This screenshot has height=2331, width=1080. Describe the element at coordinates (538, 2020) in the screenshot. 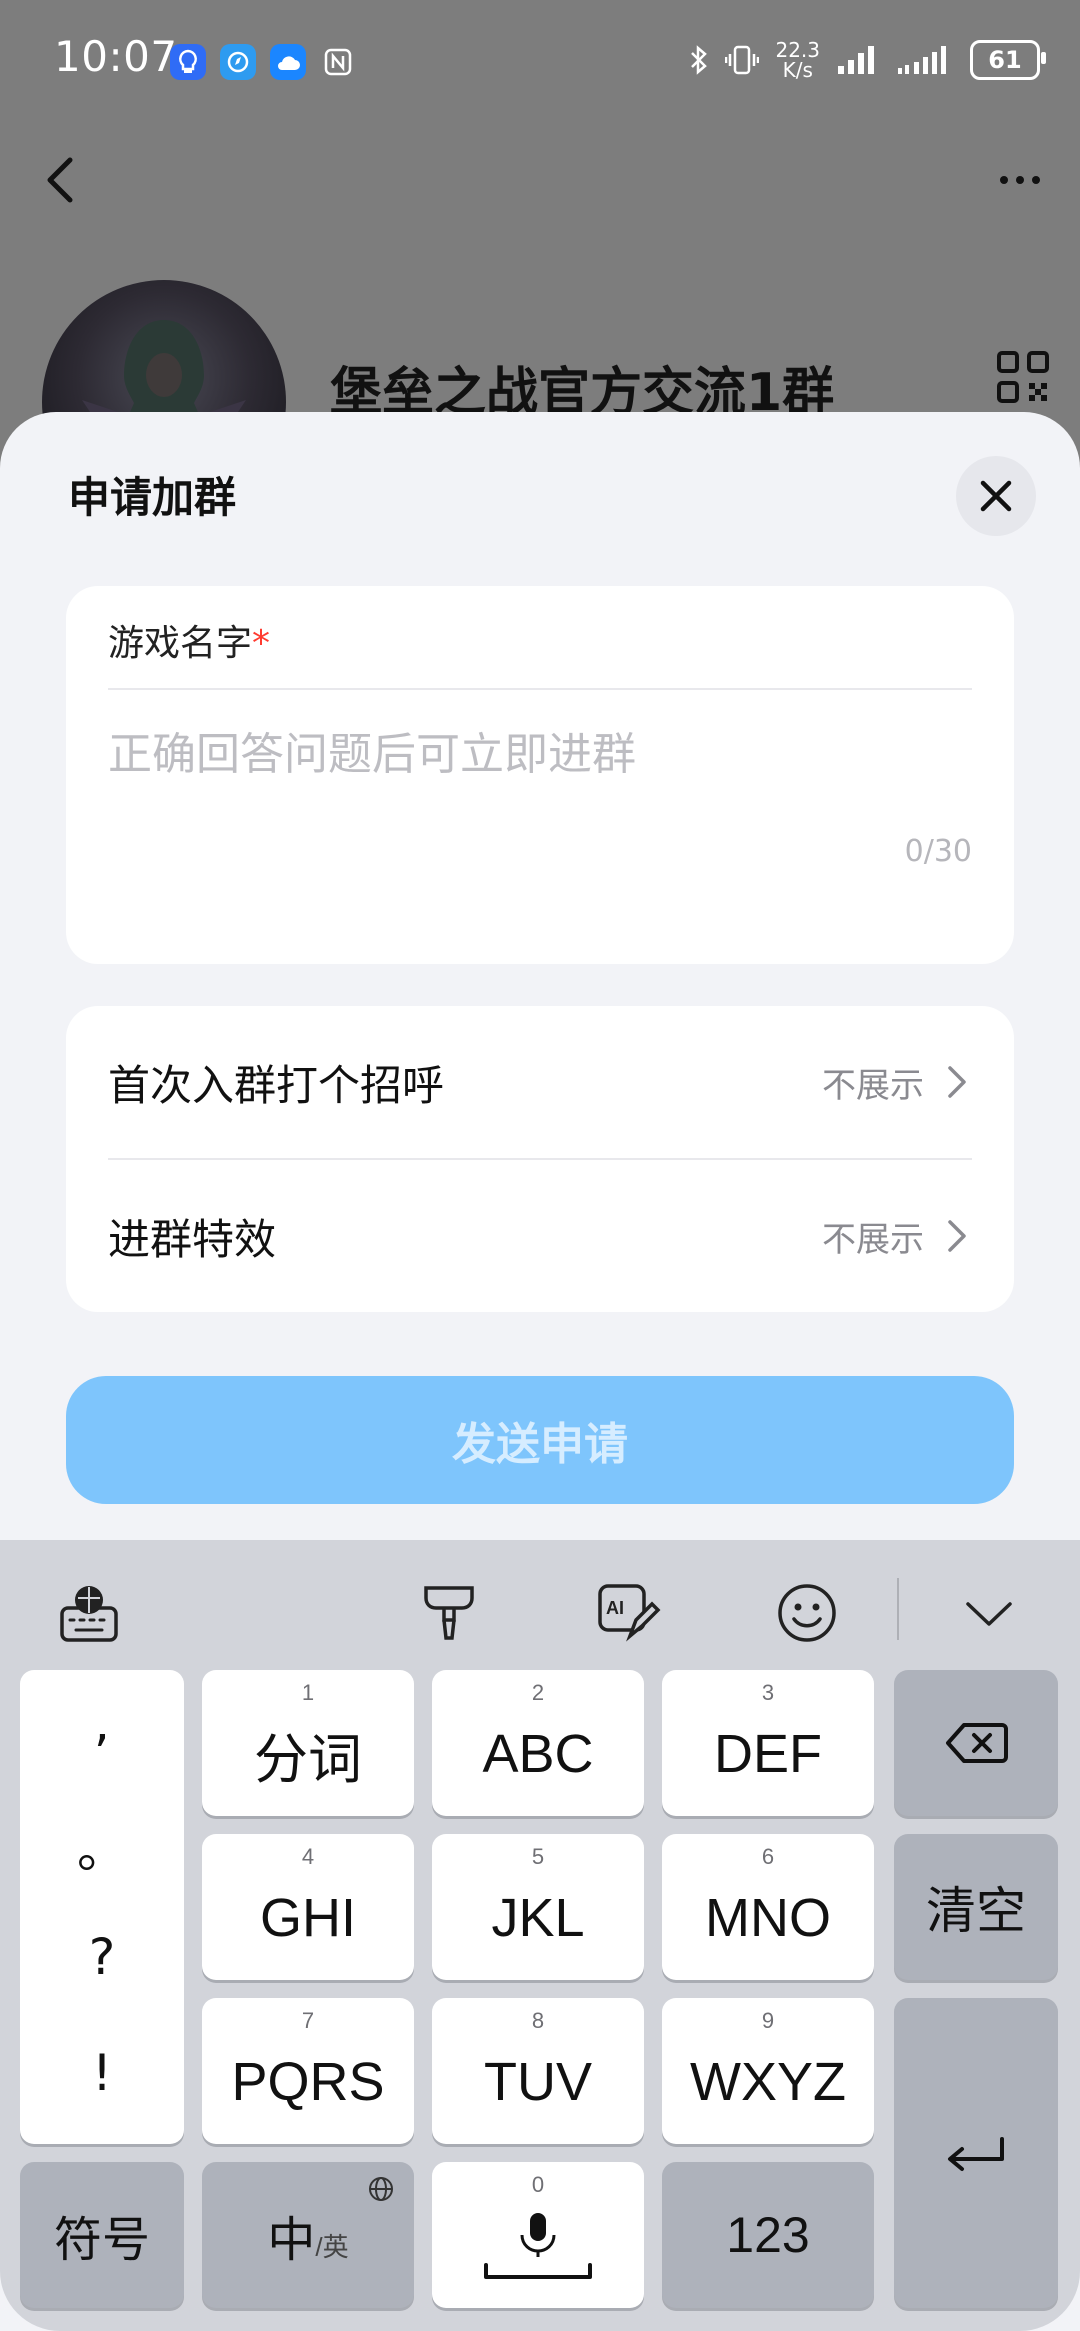

I see `key-number: 8` at that location.